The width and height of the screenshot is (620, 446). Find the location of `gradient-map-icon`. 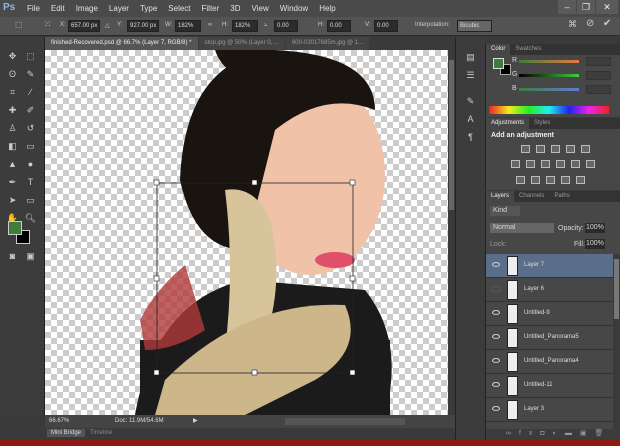

gradient-map-icon is located at coordinates (565, 180).